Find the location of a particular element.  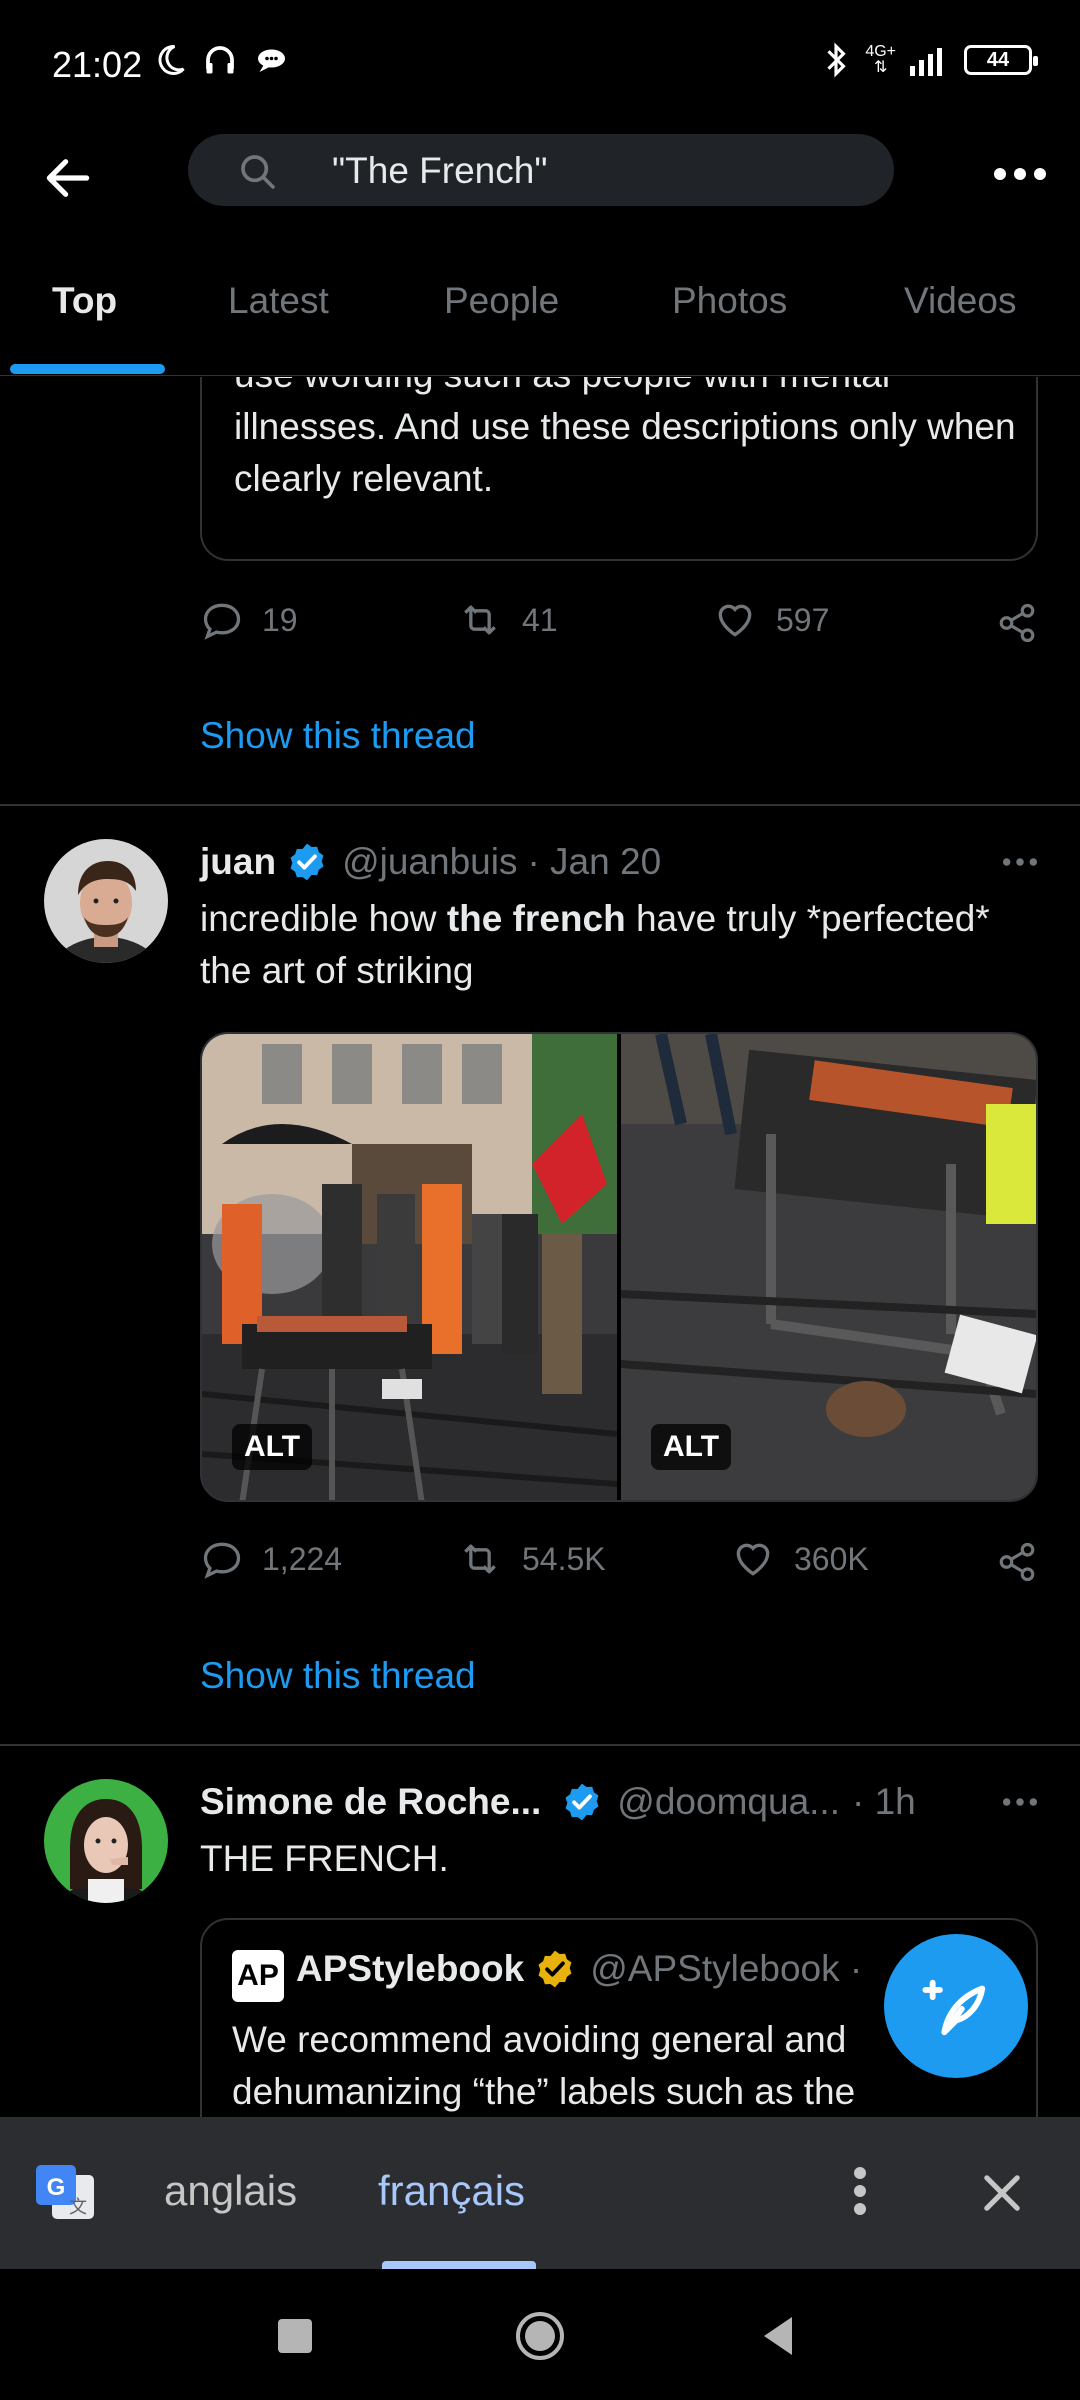

status-time: 21:02 is located at coordinates (97, 64).